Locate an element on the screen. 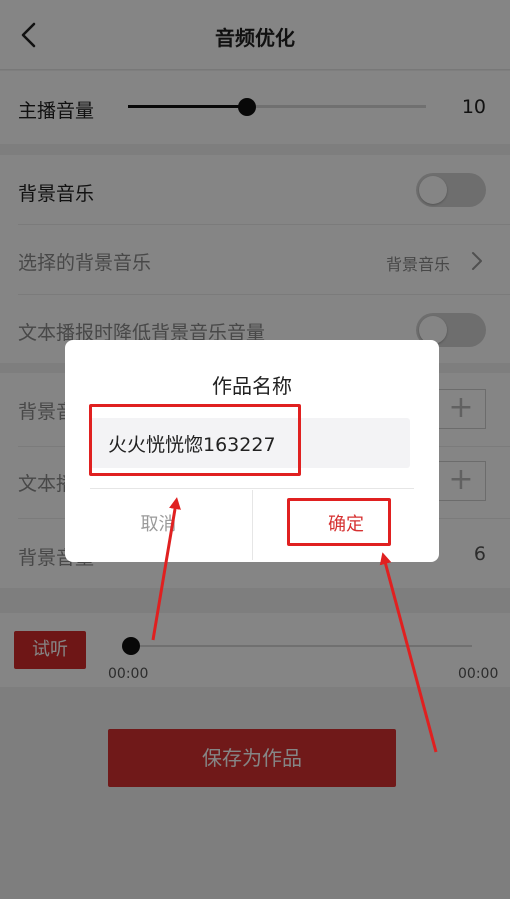  input-highlight-box is located at coordinates (195, 440).